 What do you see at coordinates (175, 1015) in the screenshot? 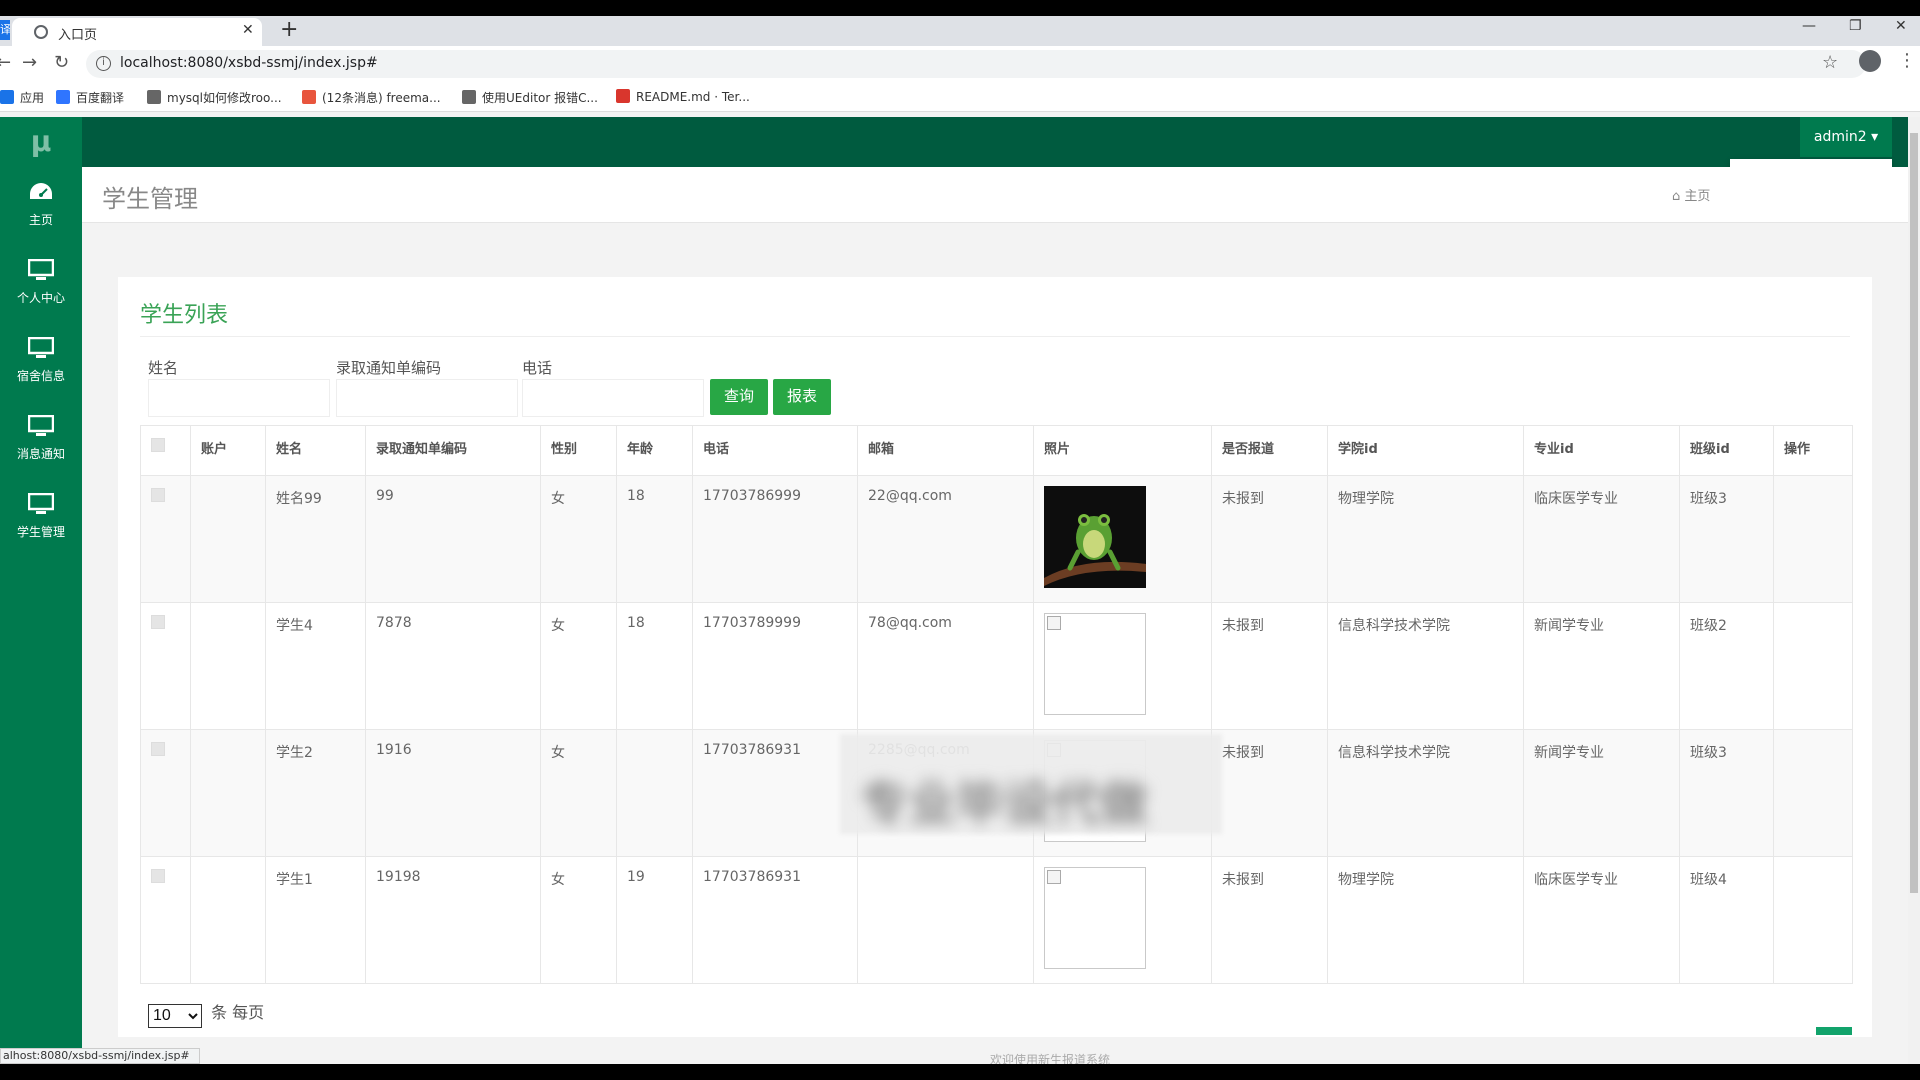
I see `page-size-select: 10` at bounding box center [175, 1015].